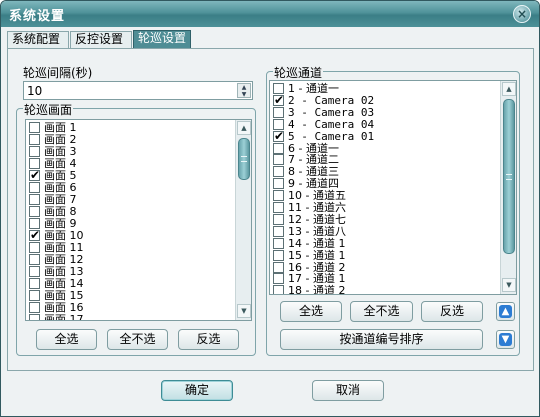  I want to click on list-item-label: 4 - Camera 04, so click(331, 124).